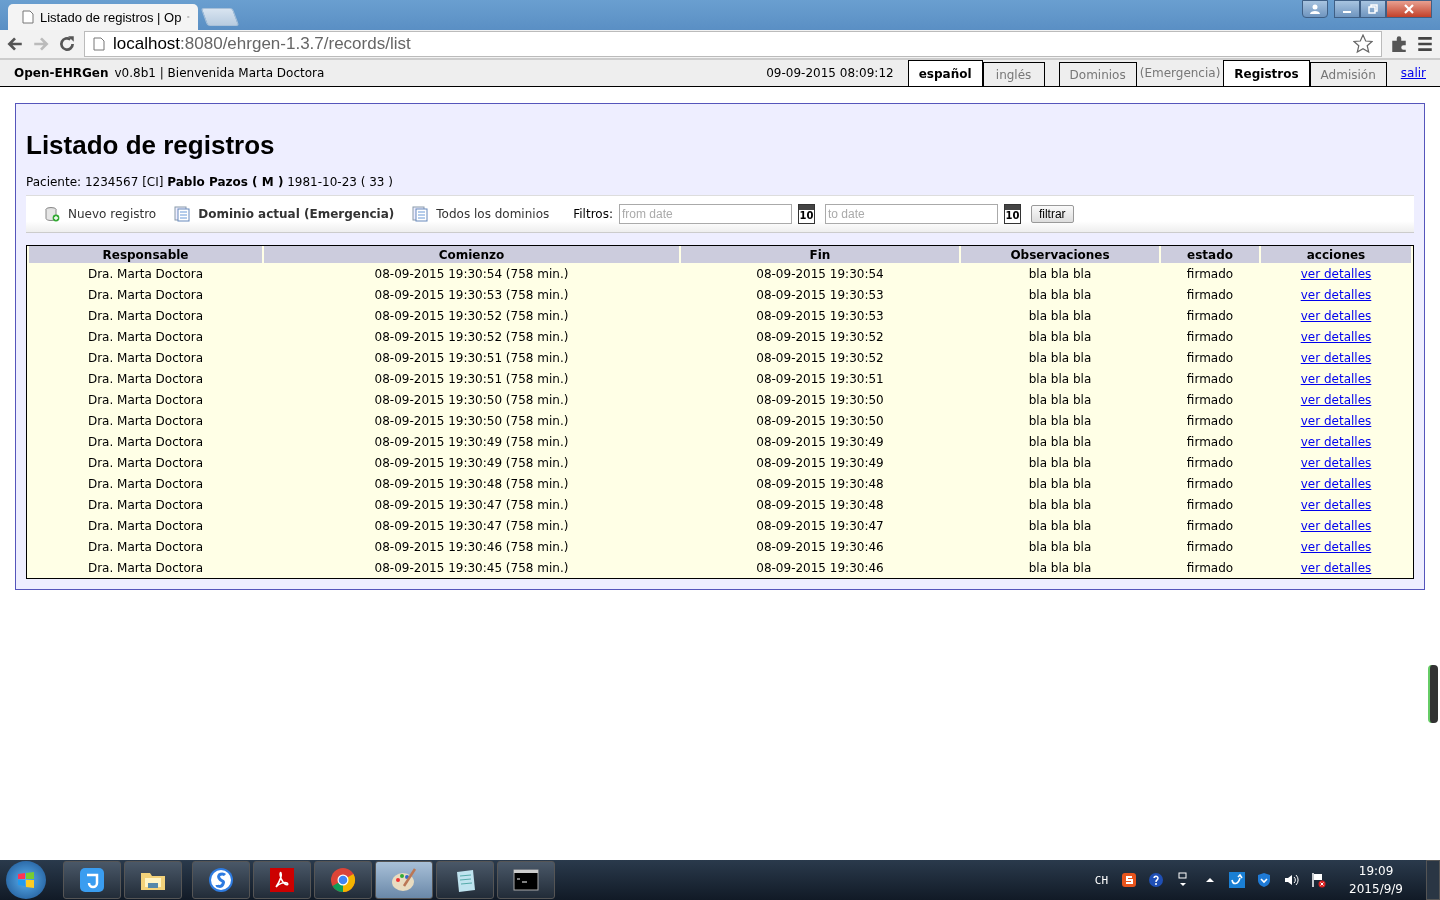 The width and height of the screenshot is (1440, 900). I want to click on page-title: Listado de registros, so click(151, 145).